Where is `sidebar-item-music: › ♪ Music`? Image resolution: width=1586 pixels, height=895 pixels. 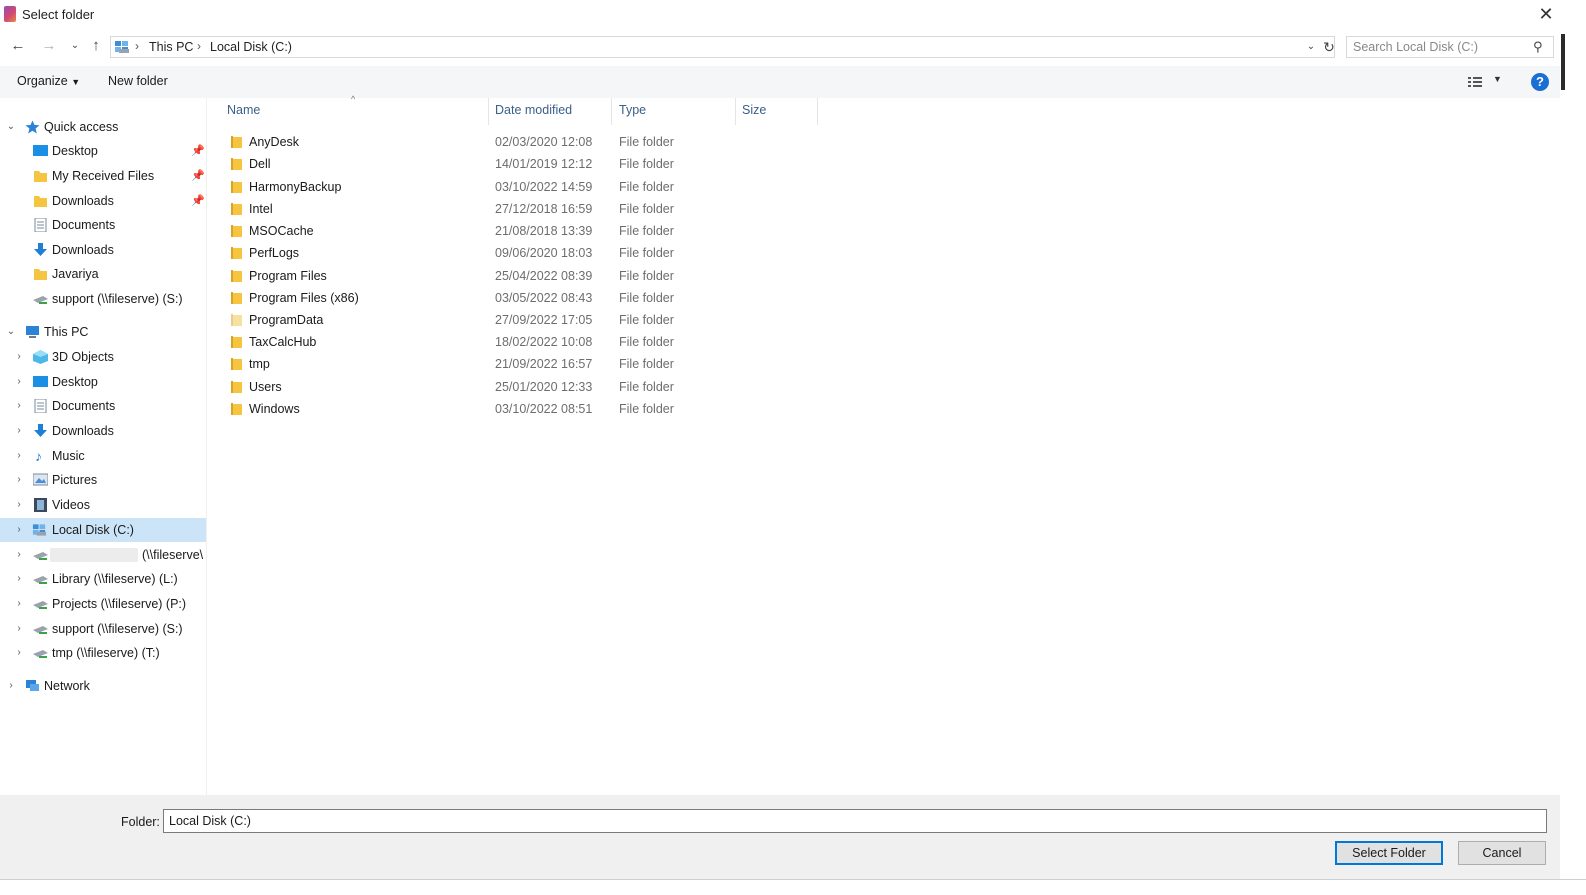 sidebar-item-music: › ♪ Music is located at coordinates (103, 456).